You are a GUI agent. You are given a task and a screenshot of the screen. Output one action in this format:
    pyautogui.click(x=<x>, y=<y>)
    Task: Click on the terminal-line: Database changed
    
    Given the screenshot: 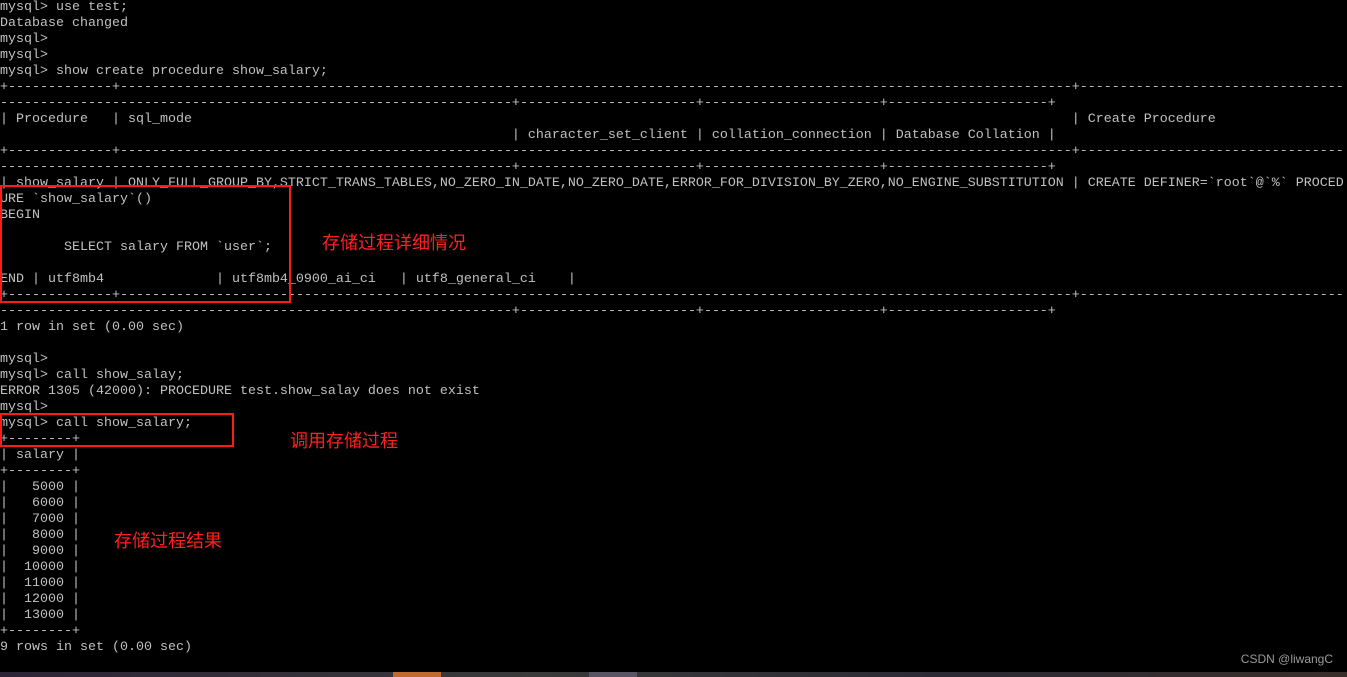 What is the action you would take?
    pyautogui.click(x=64, y=23)
    